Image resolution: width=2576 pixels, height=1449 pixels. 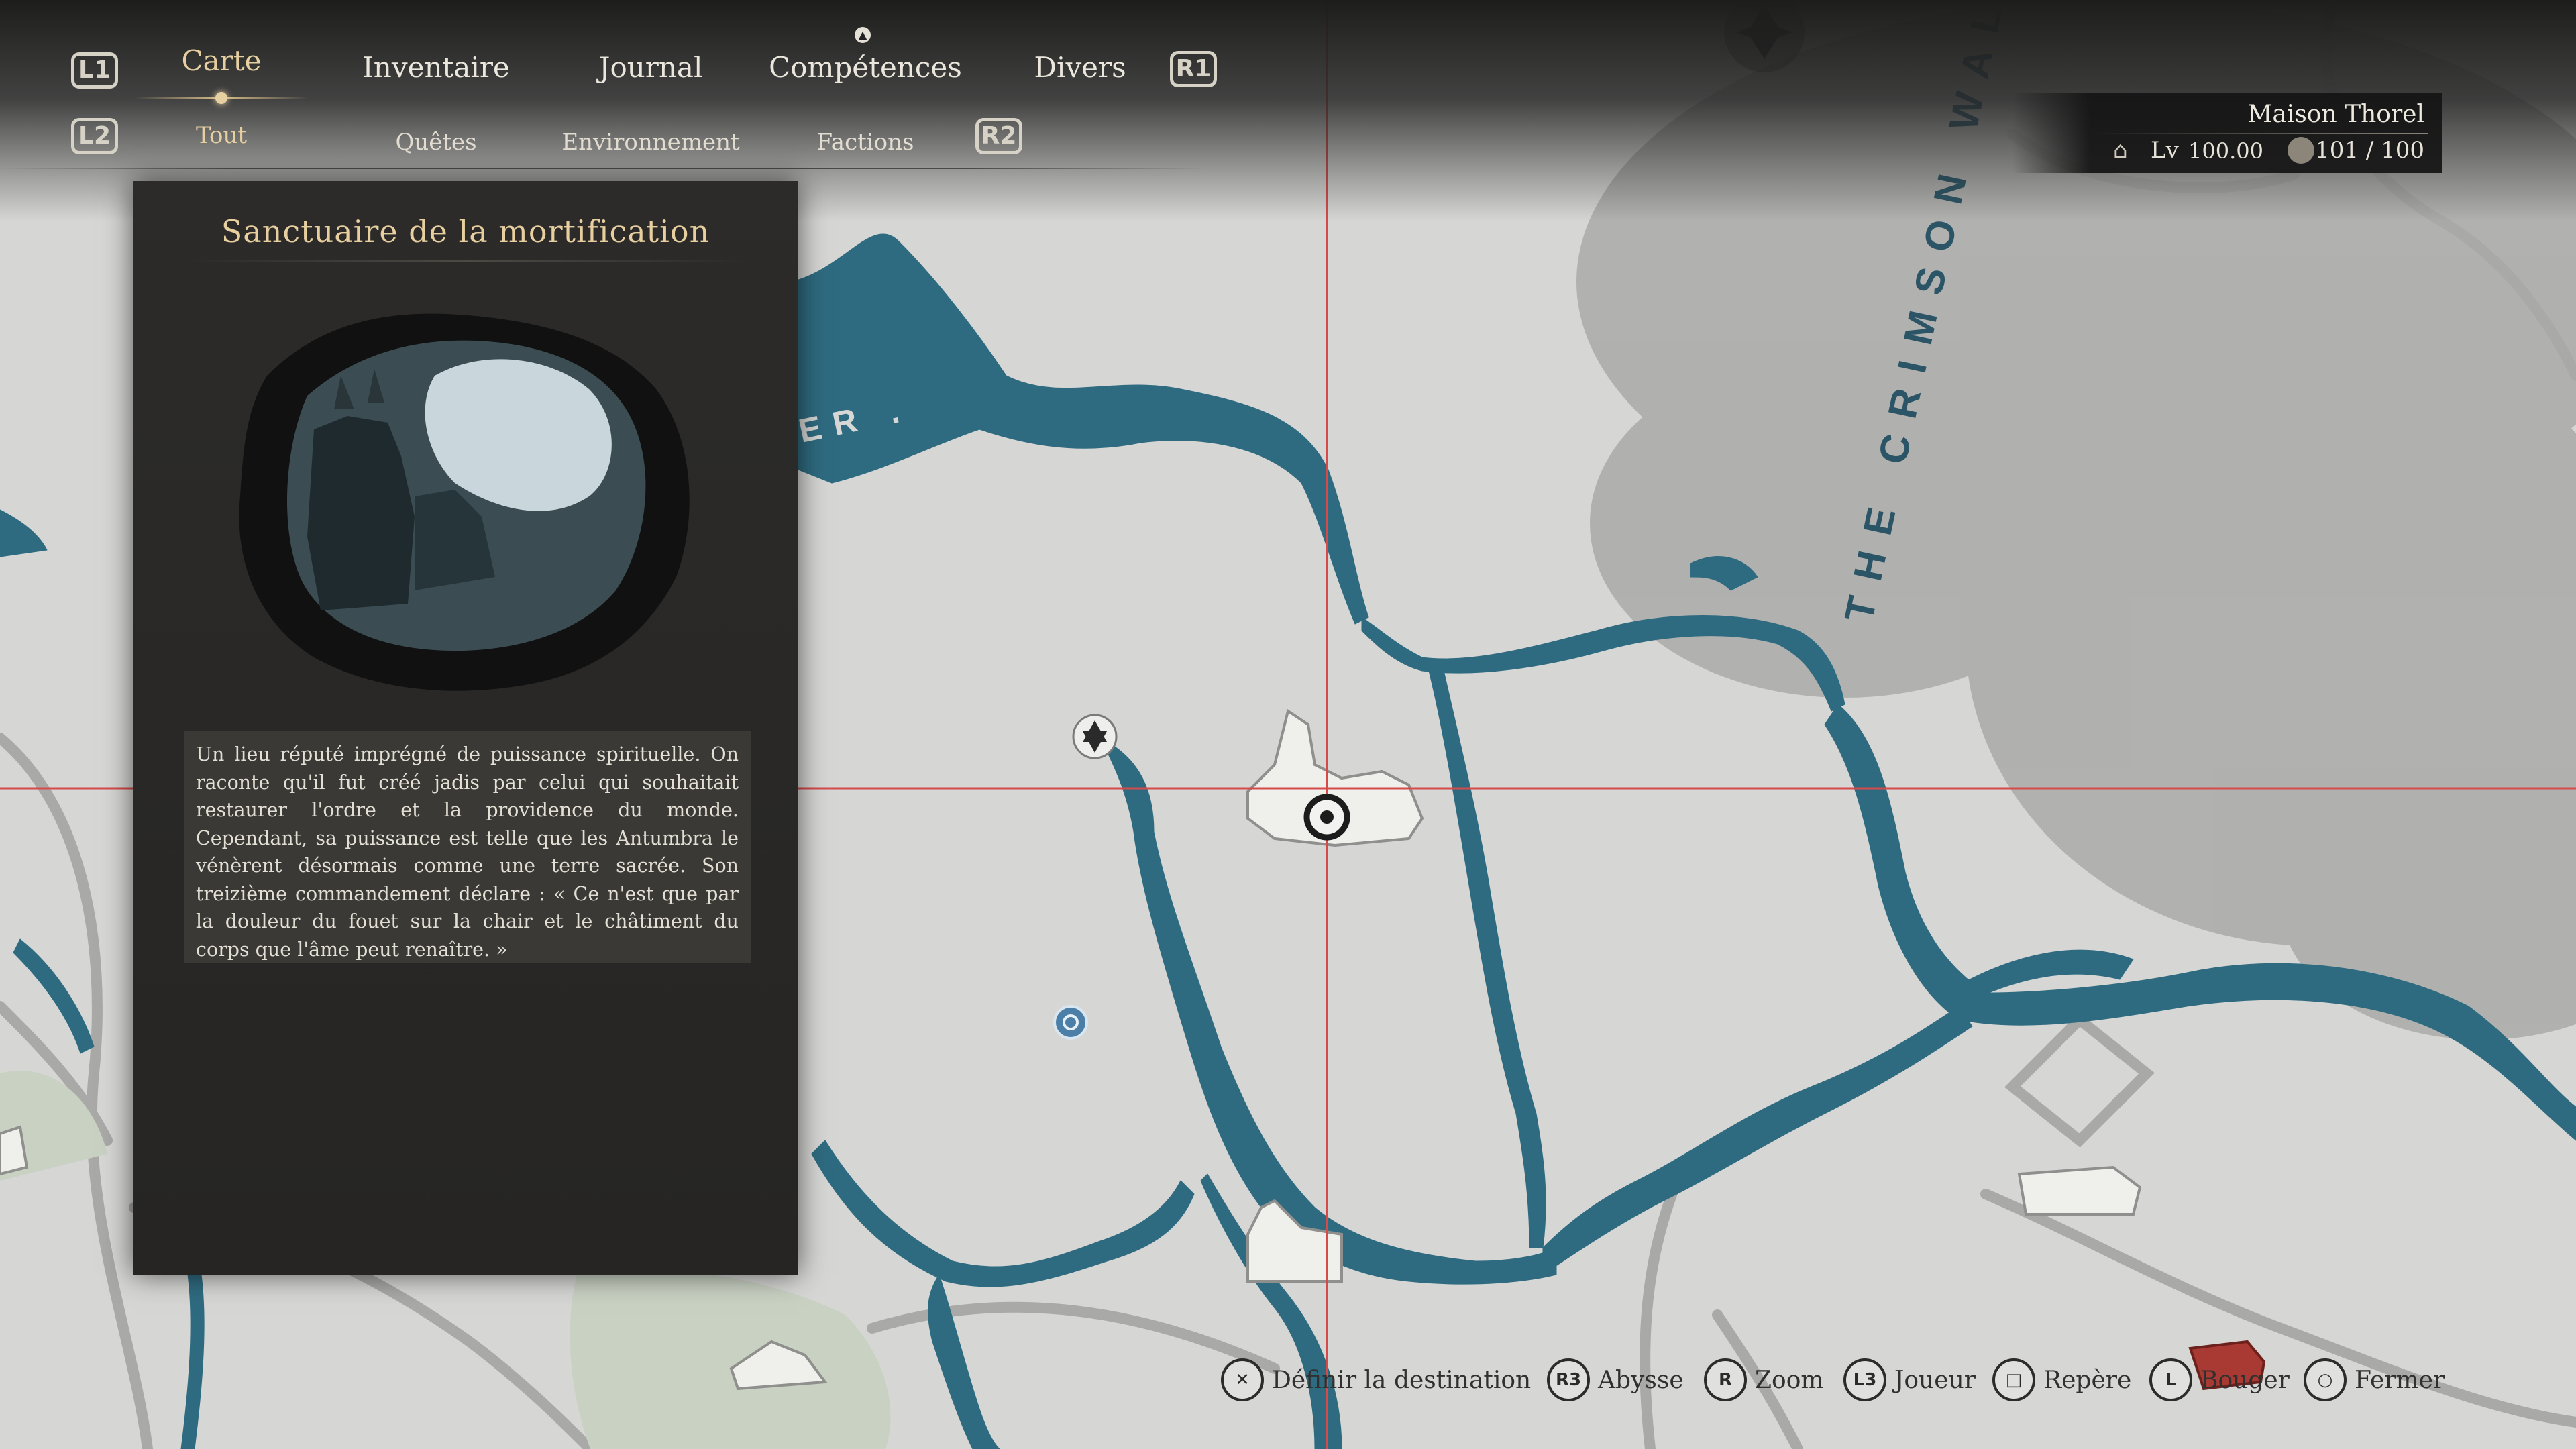 What do you see at coordinates (465, 261) in the screenshot?
I see `title-divider` at bounding box center [465, 261].